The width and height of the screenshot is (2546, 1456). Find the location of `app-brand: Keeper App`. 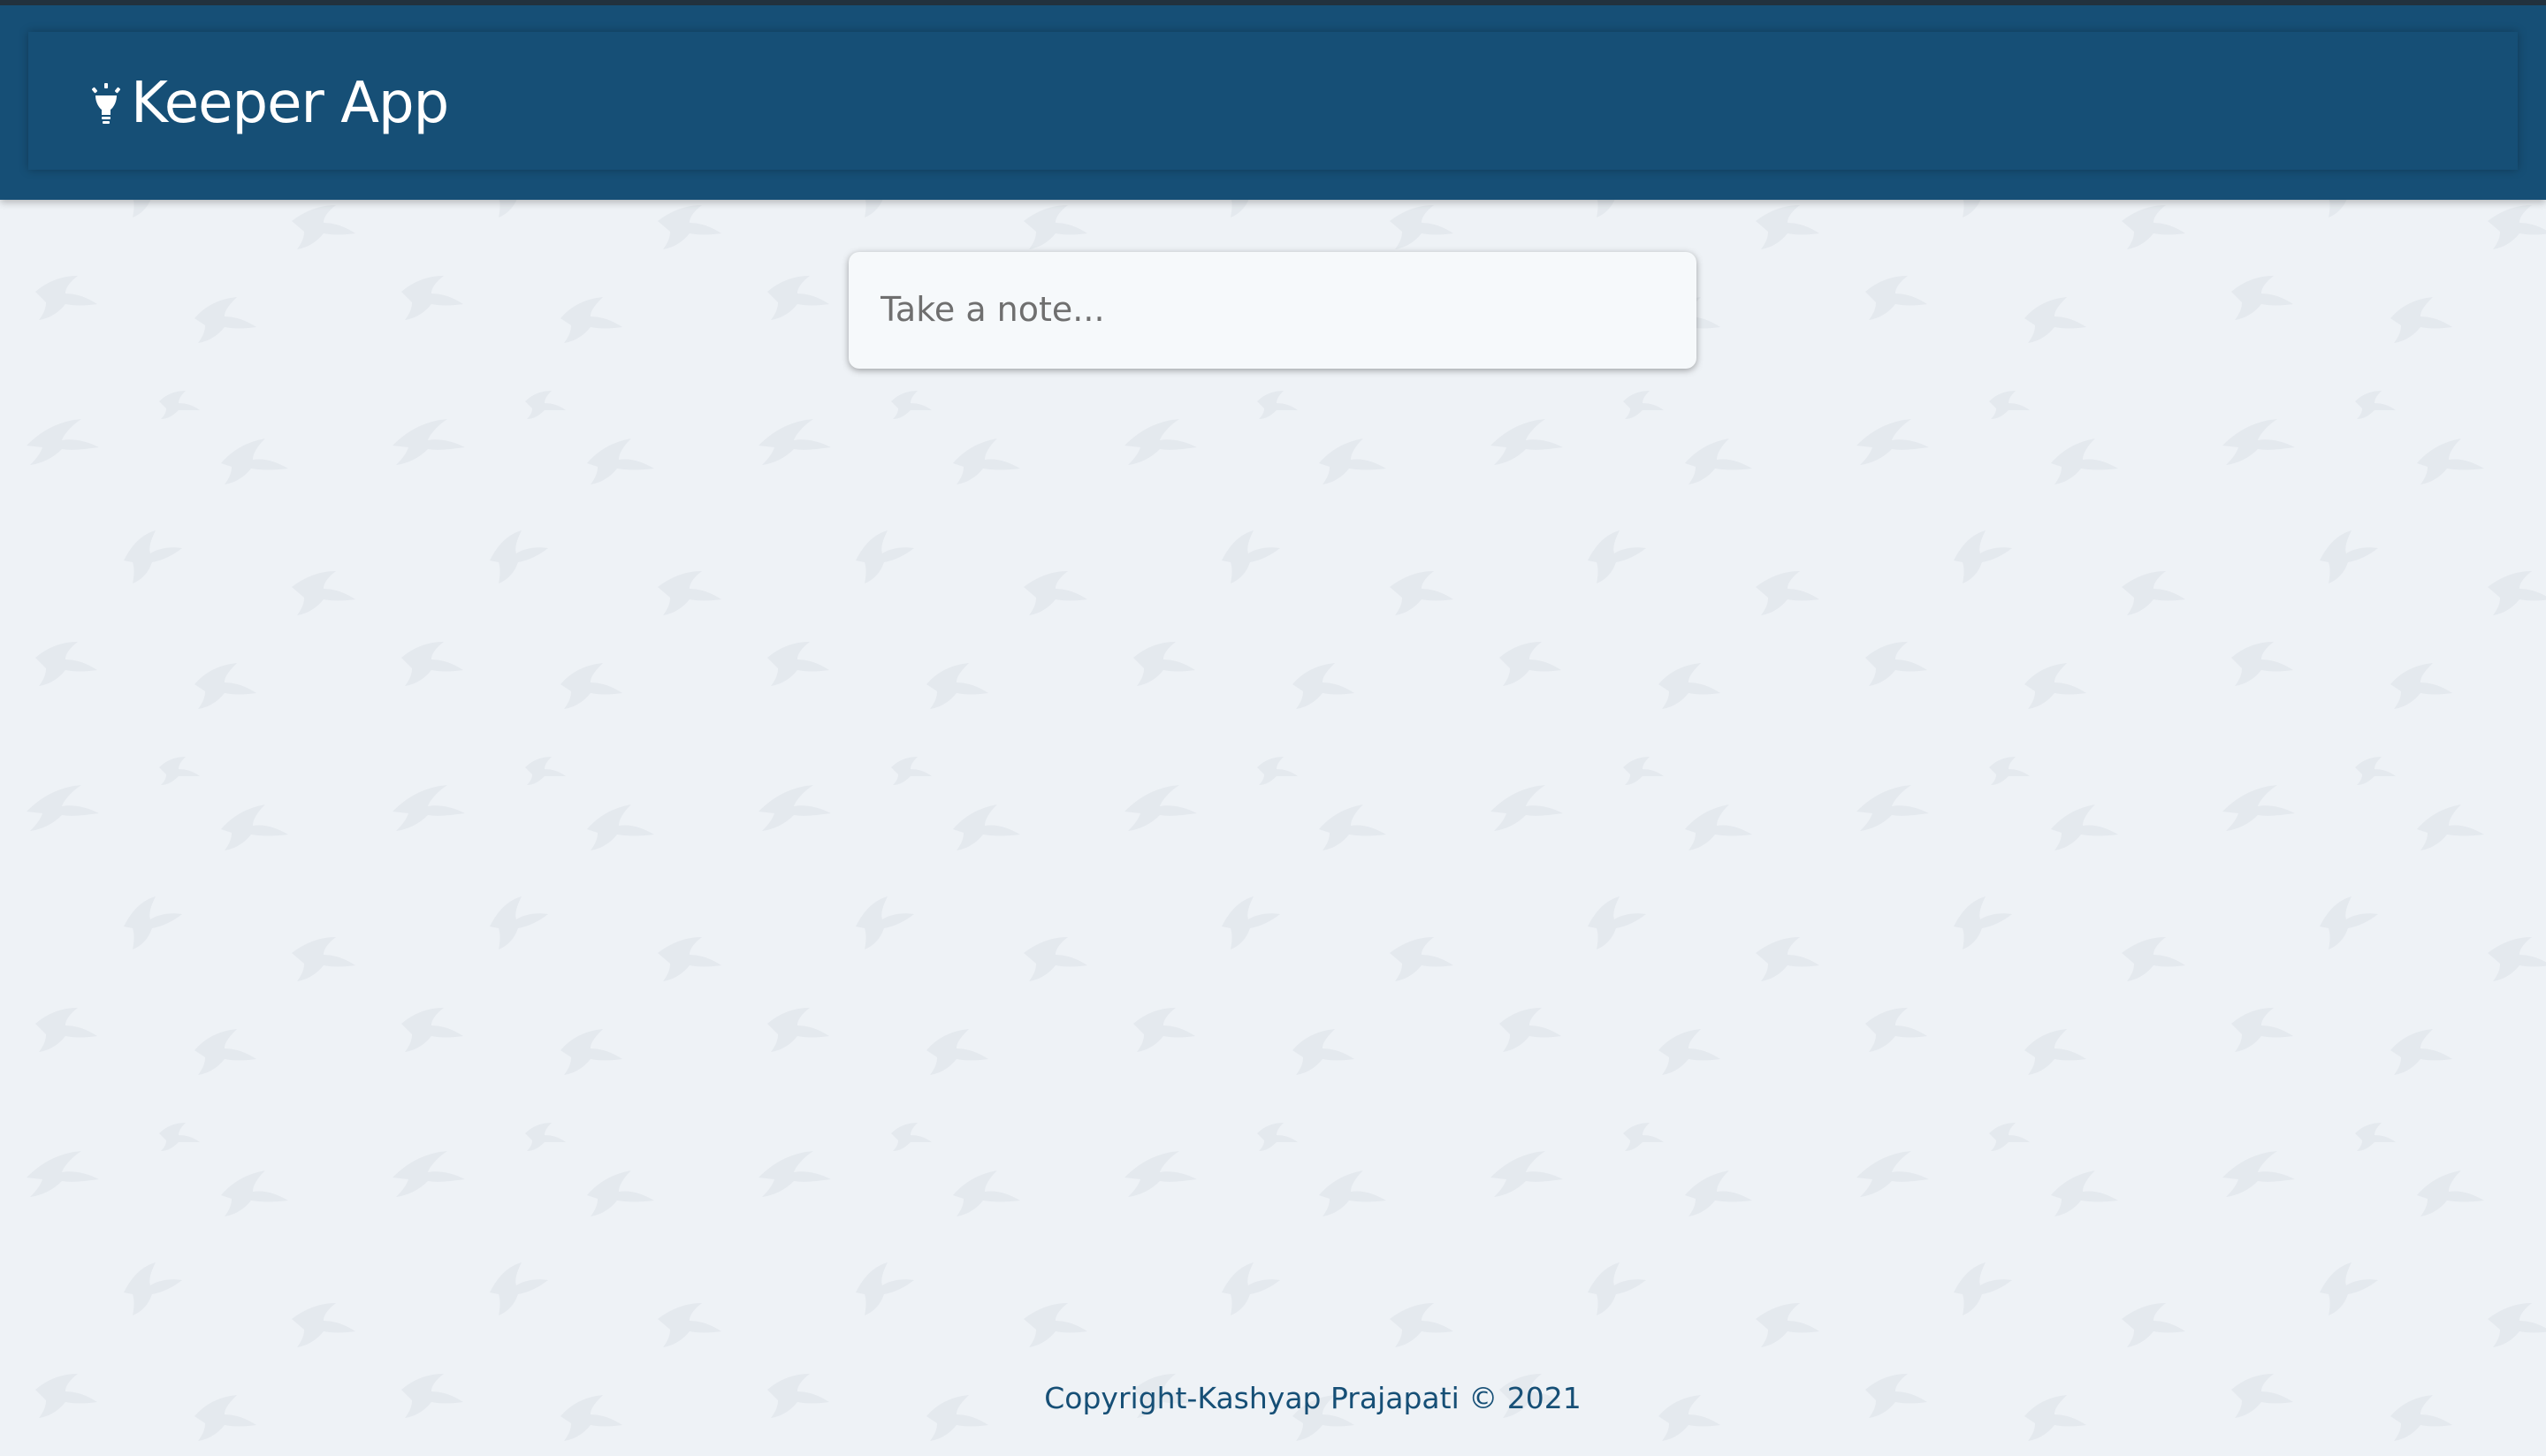

app-brand: Keeper App is located at coordinates (268, 103).